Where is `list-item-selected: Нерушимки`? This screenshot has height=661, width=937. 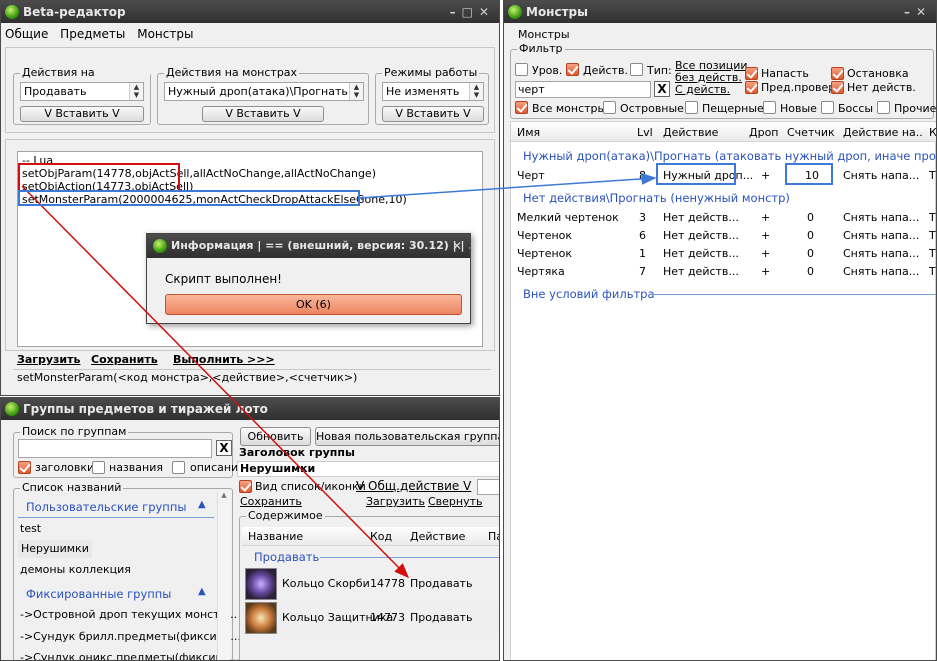 list-item-selected: Нерушимки is located at coordinates (55, 549).